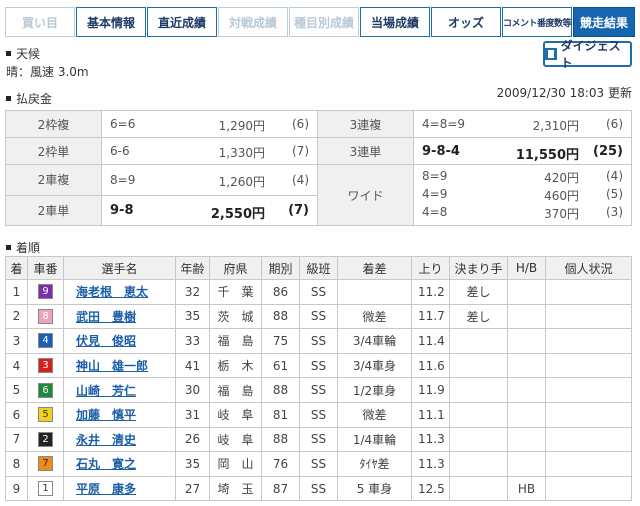 The height and width of the screenshot is (506, 640). What do you see at coordinates (537, 22) in the screenshot?
I see `tab-comments: コメント番度数等` at bounding box center [537, 22].